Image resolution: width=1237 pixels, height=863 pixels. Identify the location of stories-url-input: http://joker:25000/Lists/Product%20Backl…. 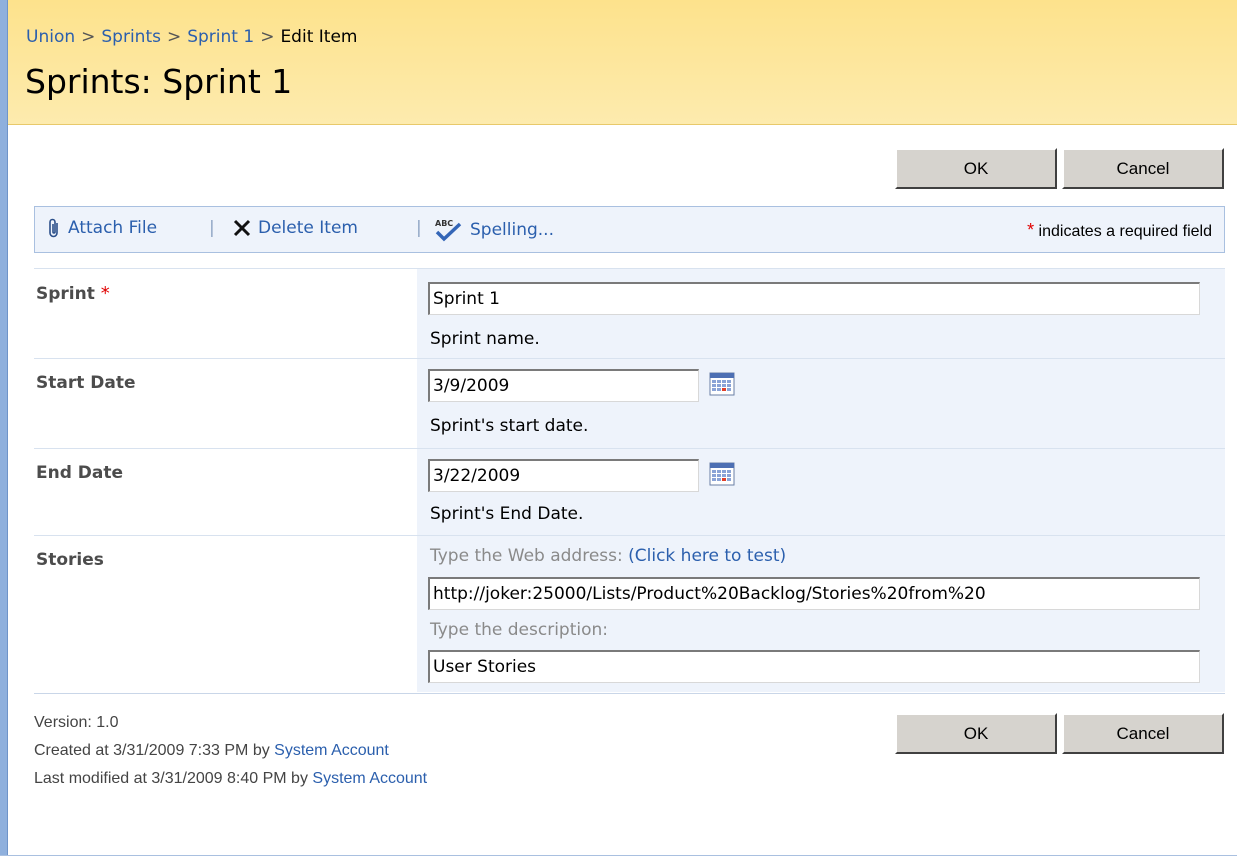
(814, 593).